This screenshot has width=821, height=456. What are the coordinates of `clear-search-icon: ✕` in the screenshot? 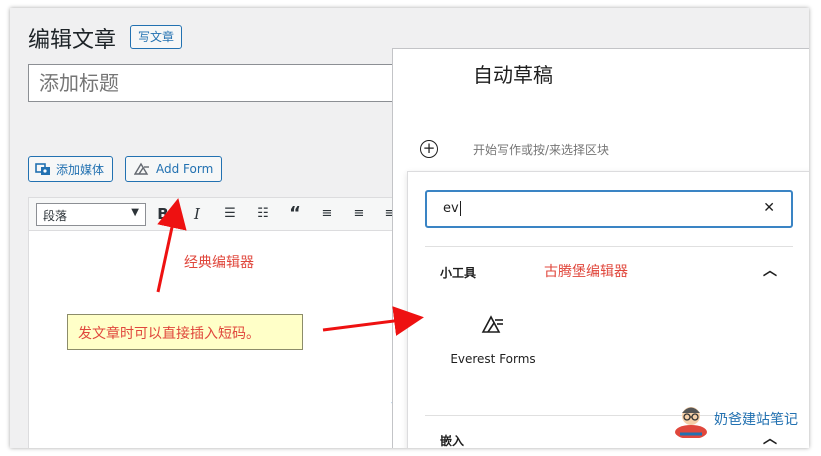 It's located at (769, 208).